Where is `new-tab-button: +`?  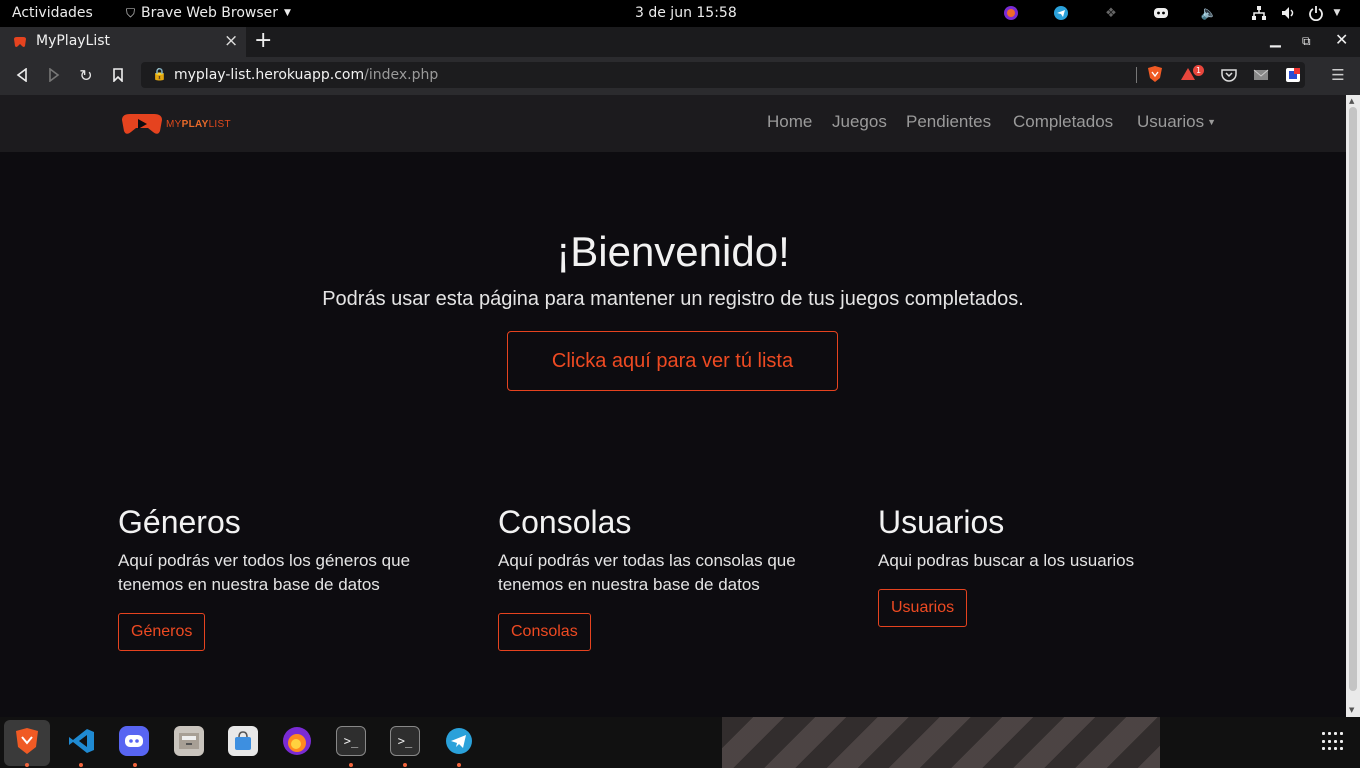 new-tab-button: + is located at coordinates (263, 40).